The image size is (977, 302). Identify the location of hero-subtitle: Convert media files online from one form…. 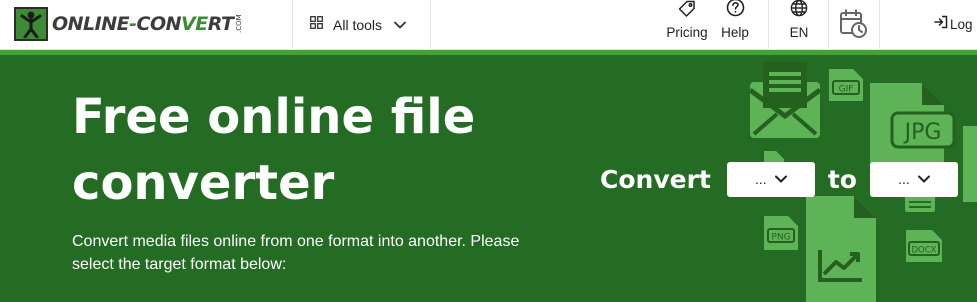
(322, 253).